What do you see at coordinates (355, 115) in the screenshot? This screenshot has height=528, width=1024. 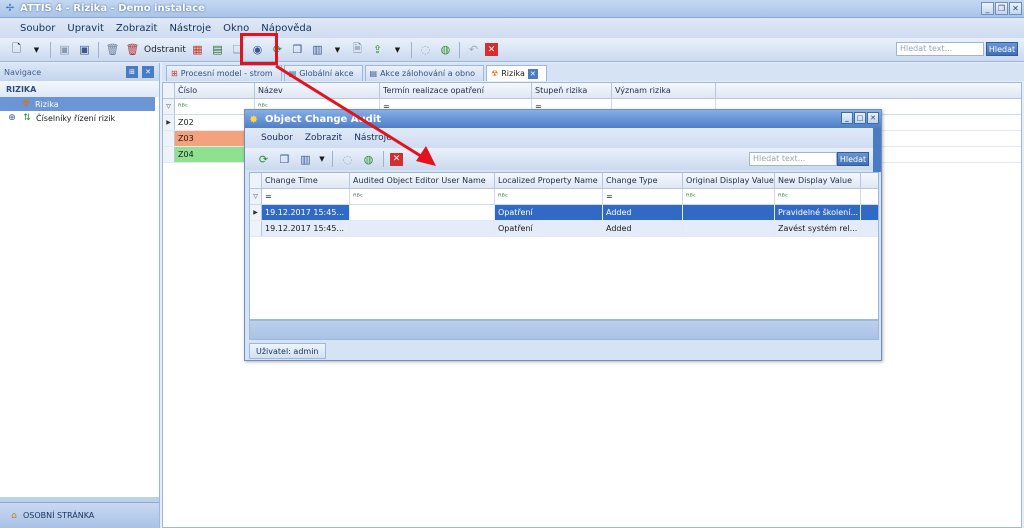 I see `annotation-arrow` at bounding box center [355, 115].